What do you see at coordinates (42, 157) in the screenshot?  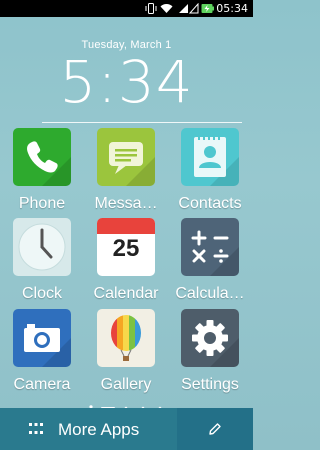 I see `phone-icon` at bounding box center [42, 157].